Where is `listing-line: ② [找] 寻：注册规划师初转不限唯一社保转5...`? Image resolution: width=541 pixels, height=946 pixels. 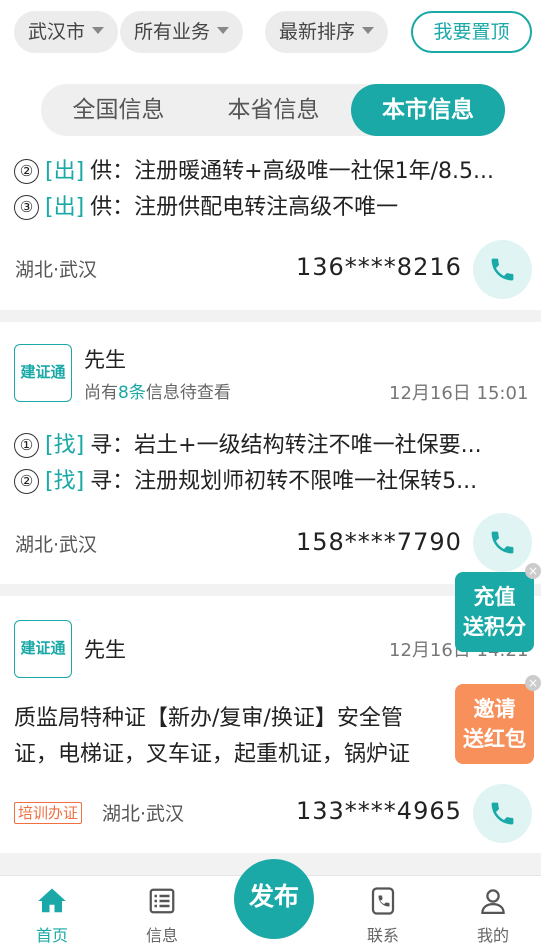 listing-line: ② [找] 寻：注册规划师初转不限唯一社保转5... is located at coordinates (269, 479).